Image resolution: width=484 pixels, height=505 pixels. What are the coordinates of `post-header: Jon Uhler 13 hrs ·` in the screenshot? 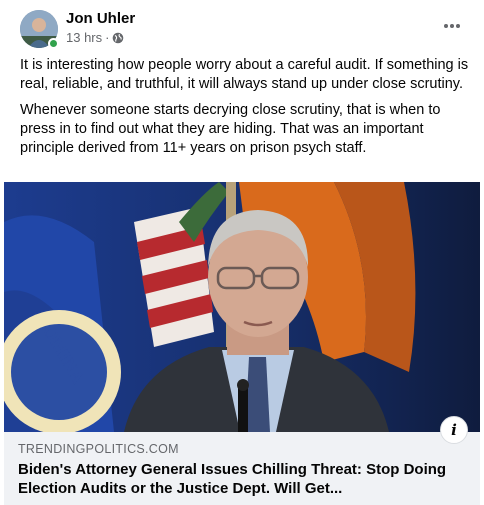 It's located at (242, 29).